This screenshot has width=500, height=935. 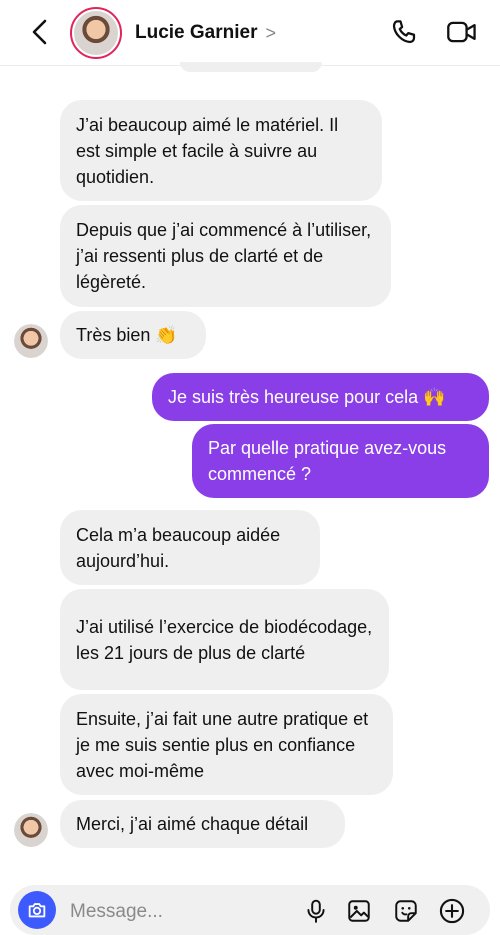 I want to click on chat-header: Lucie Garnier >, so click(x=250, y=33).